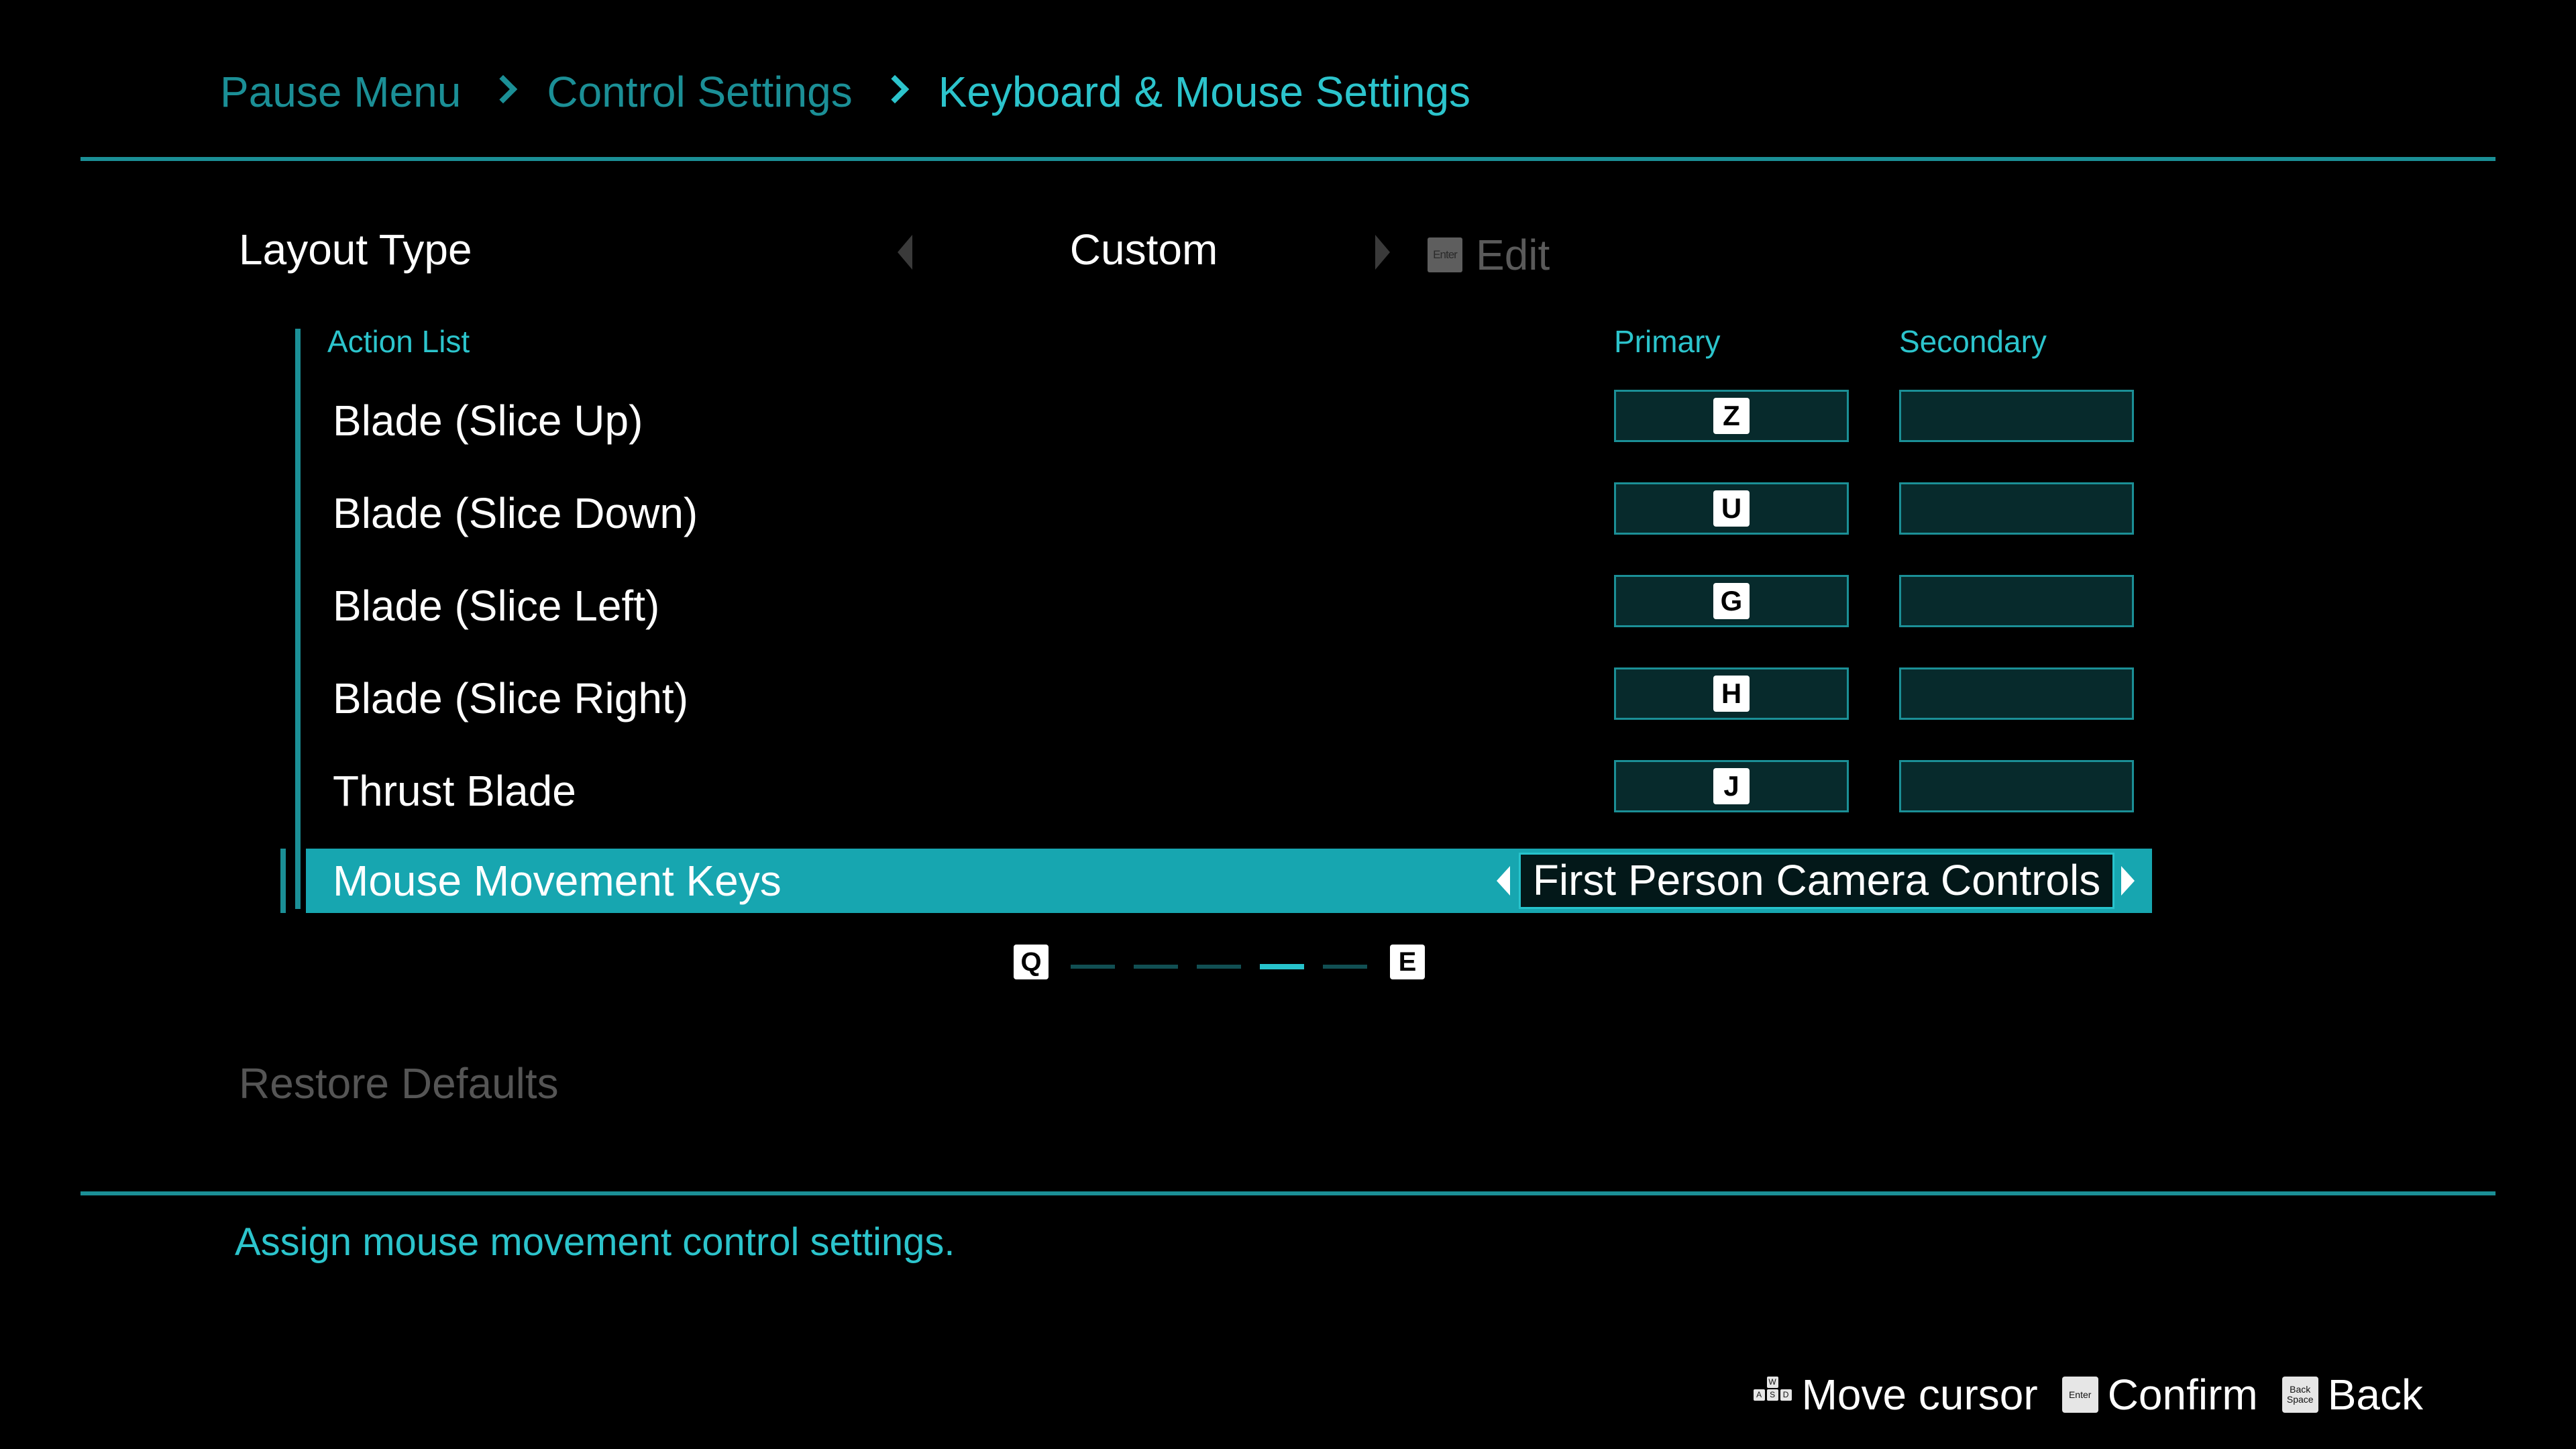 Image resolution: width=2576 pixels, height=1449 pixels. I want to click on edit-button: Enter Edit, so click(1489, 255).